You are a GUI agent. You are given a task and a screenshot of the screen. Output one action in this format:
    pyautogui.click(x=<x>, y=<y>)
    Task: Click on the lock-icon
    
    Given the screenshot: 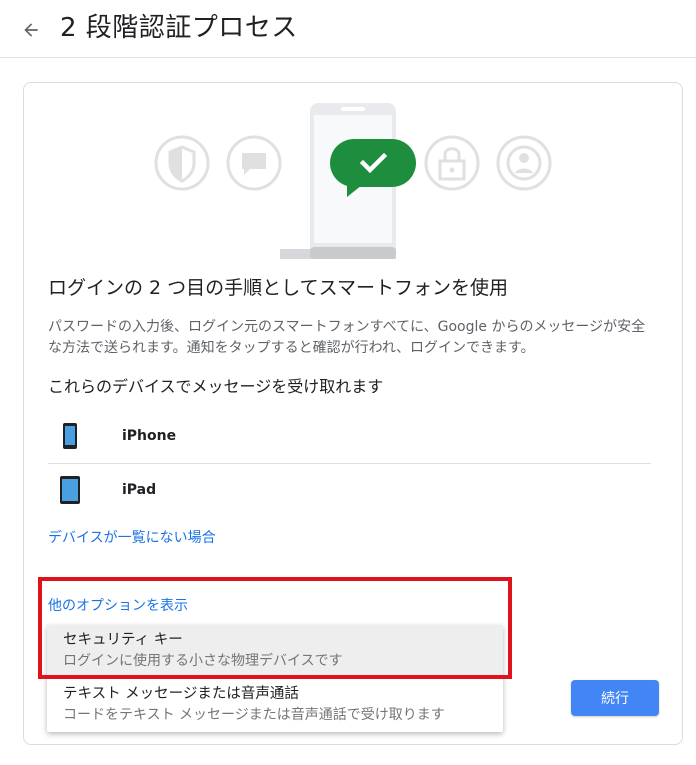 What is the action you would take?
    pyautogui.click(x=452, y=163)
    